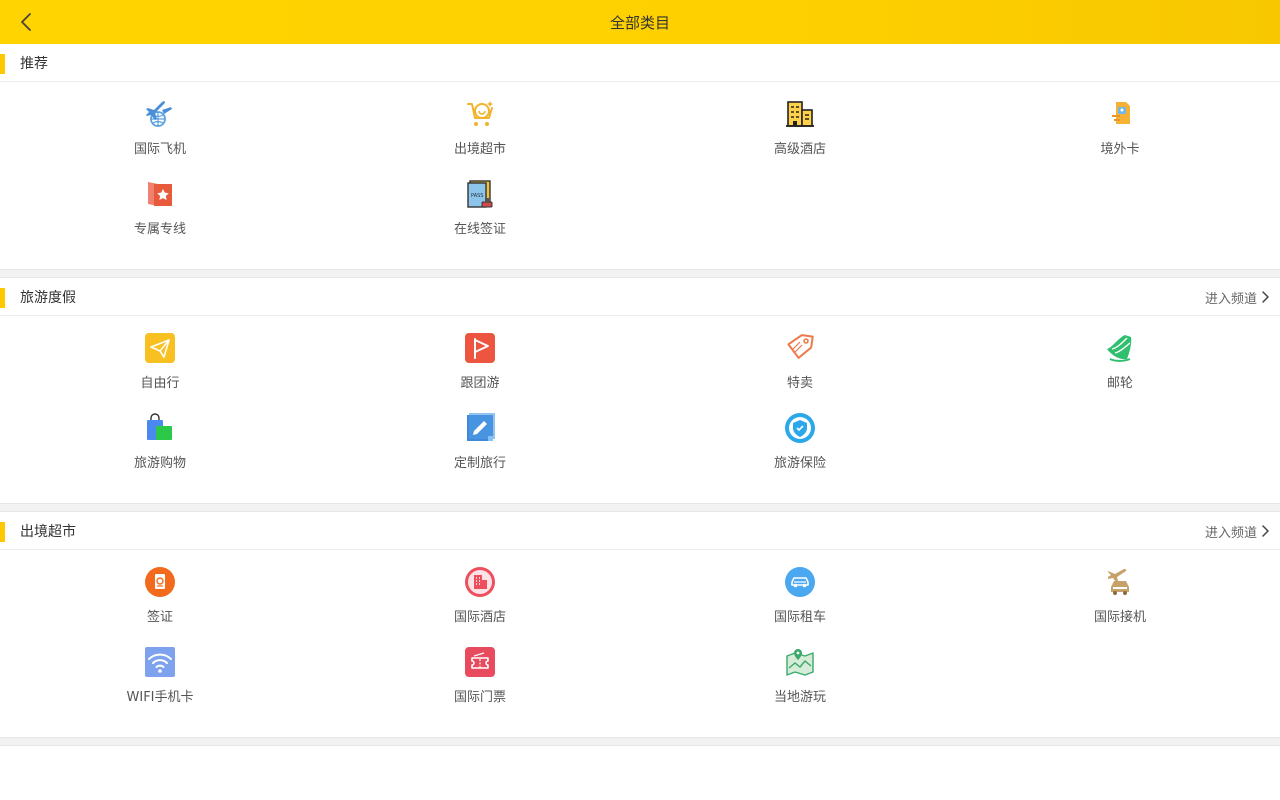 The image size is (1280, 800). What do you see at coordinates (48, 531) in the screenshot?
I see `section-title: 出境超市` at bounding box center [48, 531].